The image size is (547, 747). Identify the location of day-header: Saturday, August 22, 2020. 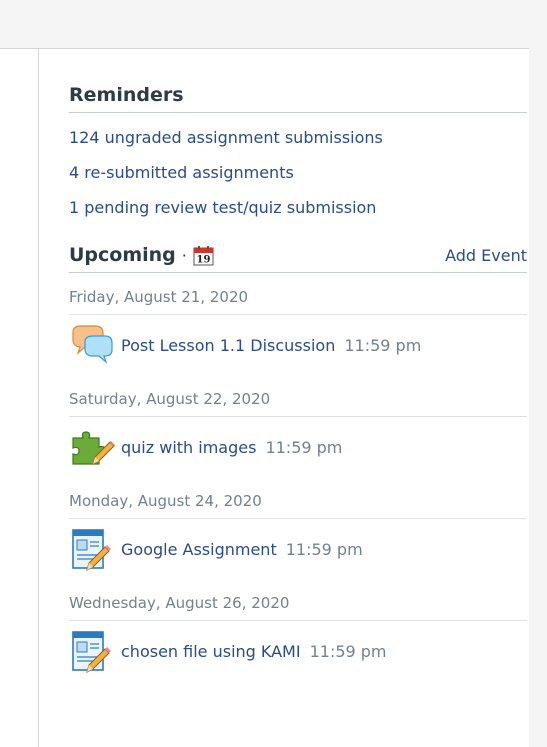
(298, 396).